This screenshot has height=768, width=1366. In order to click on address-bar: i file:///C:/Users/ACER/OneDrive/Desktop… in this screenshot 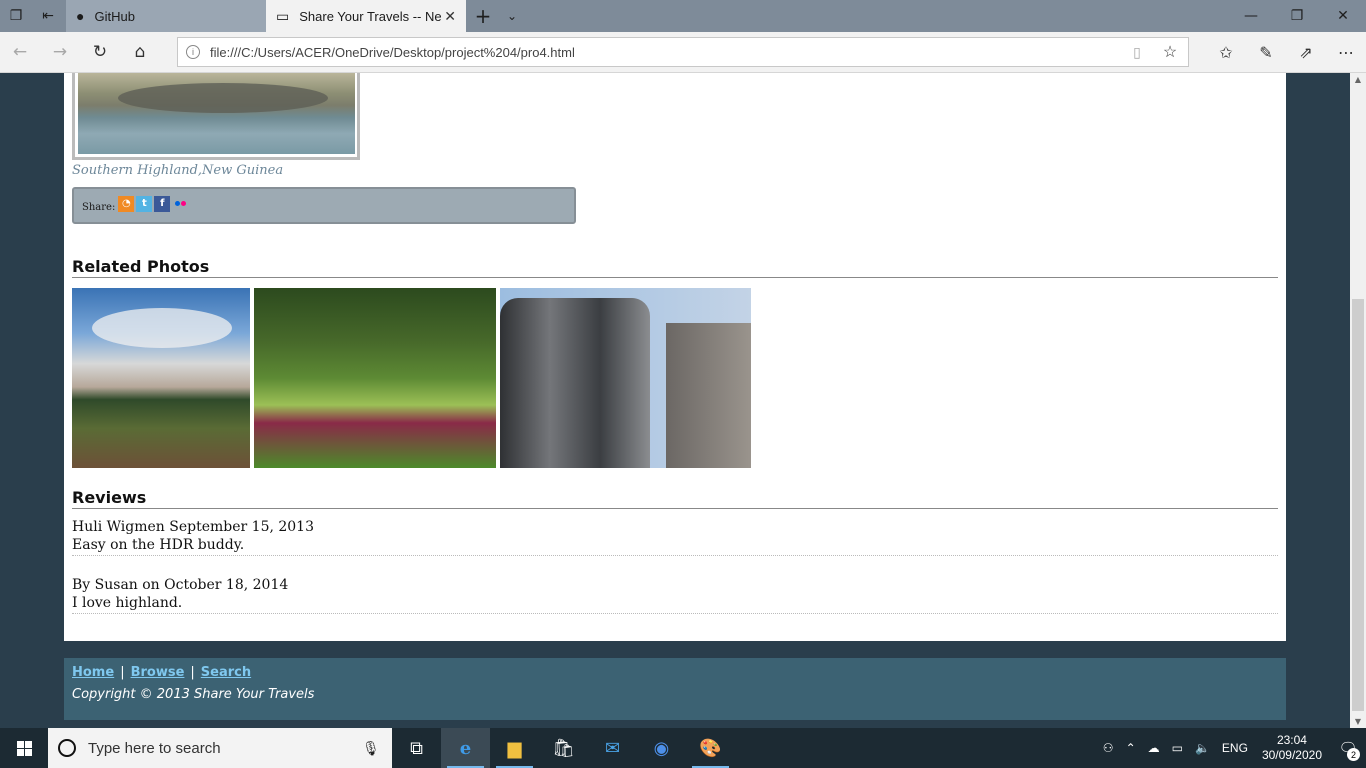, I will do `click(683, 52)`.